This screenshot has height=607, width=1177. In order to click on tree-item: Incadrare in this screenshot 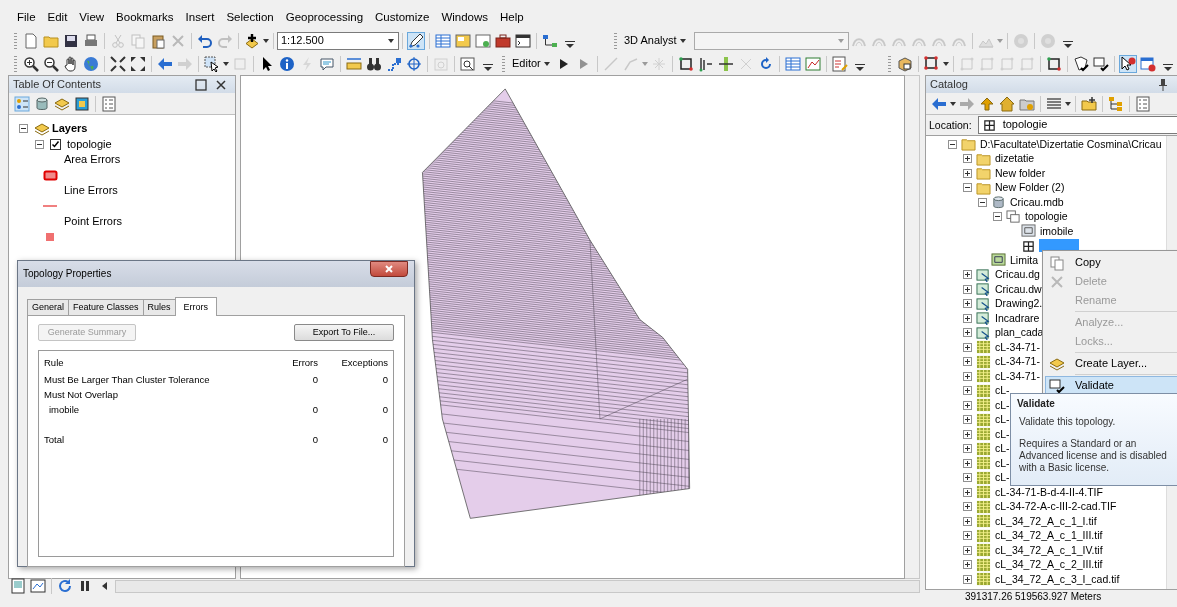, I will do `click(1017, 318)`.